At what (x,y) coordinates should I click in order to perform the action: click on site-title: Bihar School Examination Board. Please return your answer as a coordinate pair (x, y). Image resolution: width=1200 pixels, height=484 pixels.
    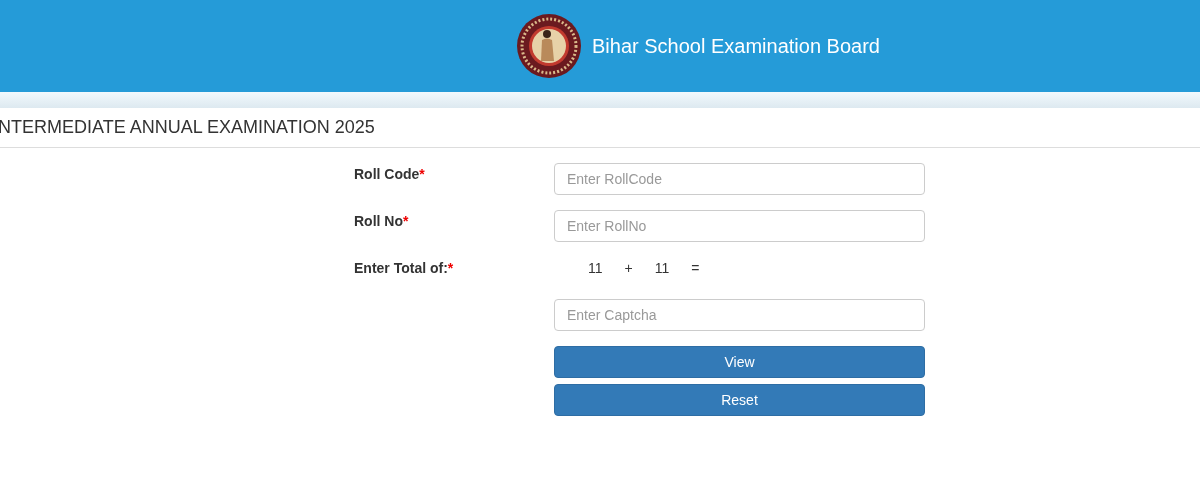
    Looking at the image, I should click on (736, 46).